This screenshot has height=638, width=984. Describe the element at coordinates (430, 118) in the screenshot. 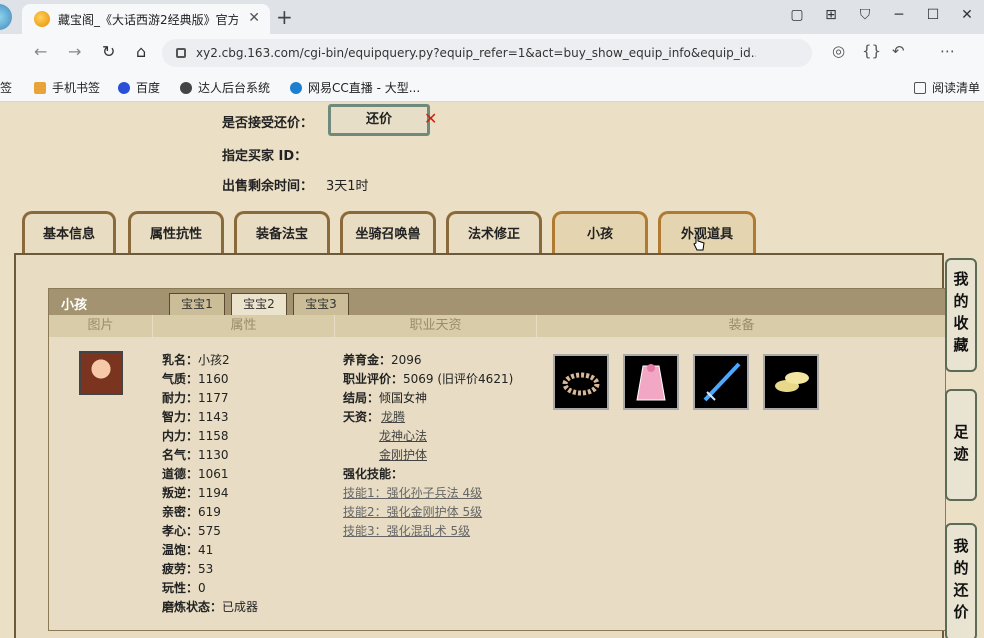

I see `close-icon: ✕` at that location.